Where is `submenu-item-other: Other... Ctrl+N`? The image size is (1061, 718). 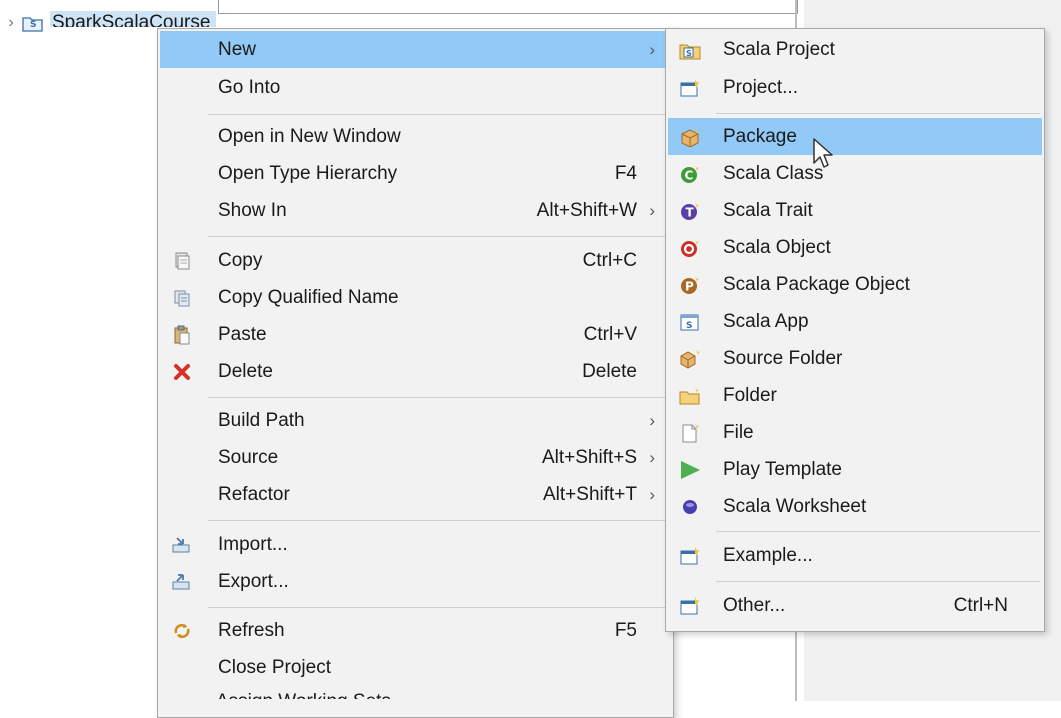
submenu-item-other: Other... Ctrl+N is located at coordinates (855, 605).